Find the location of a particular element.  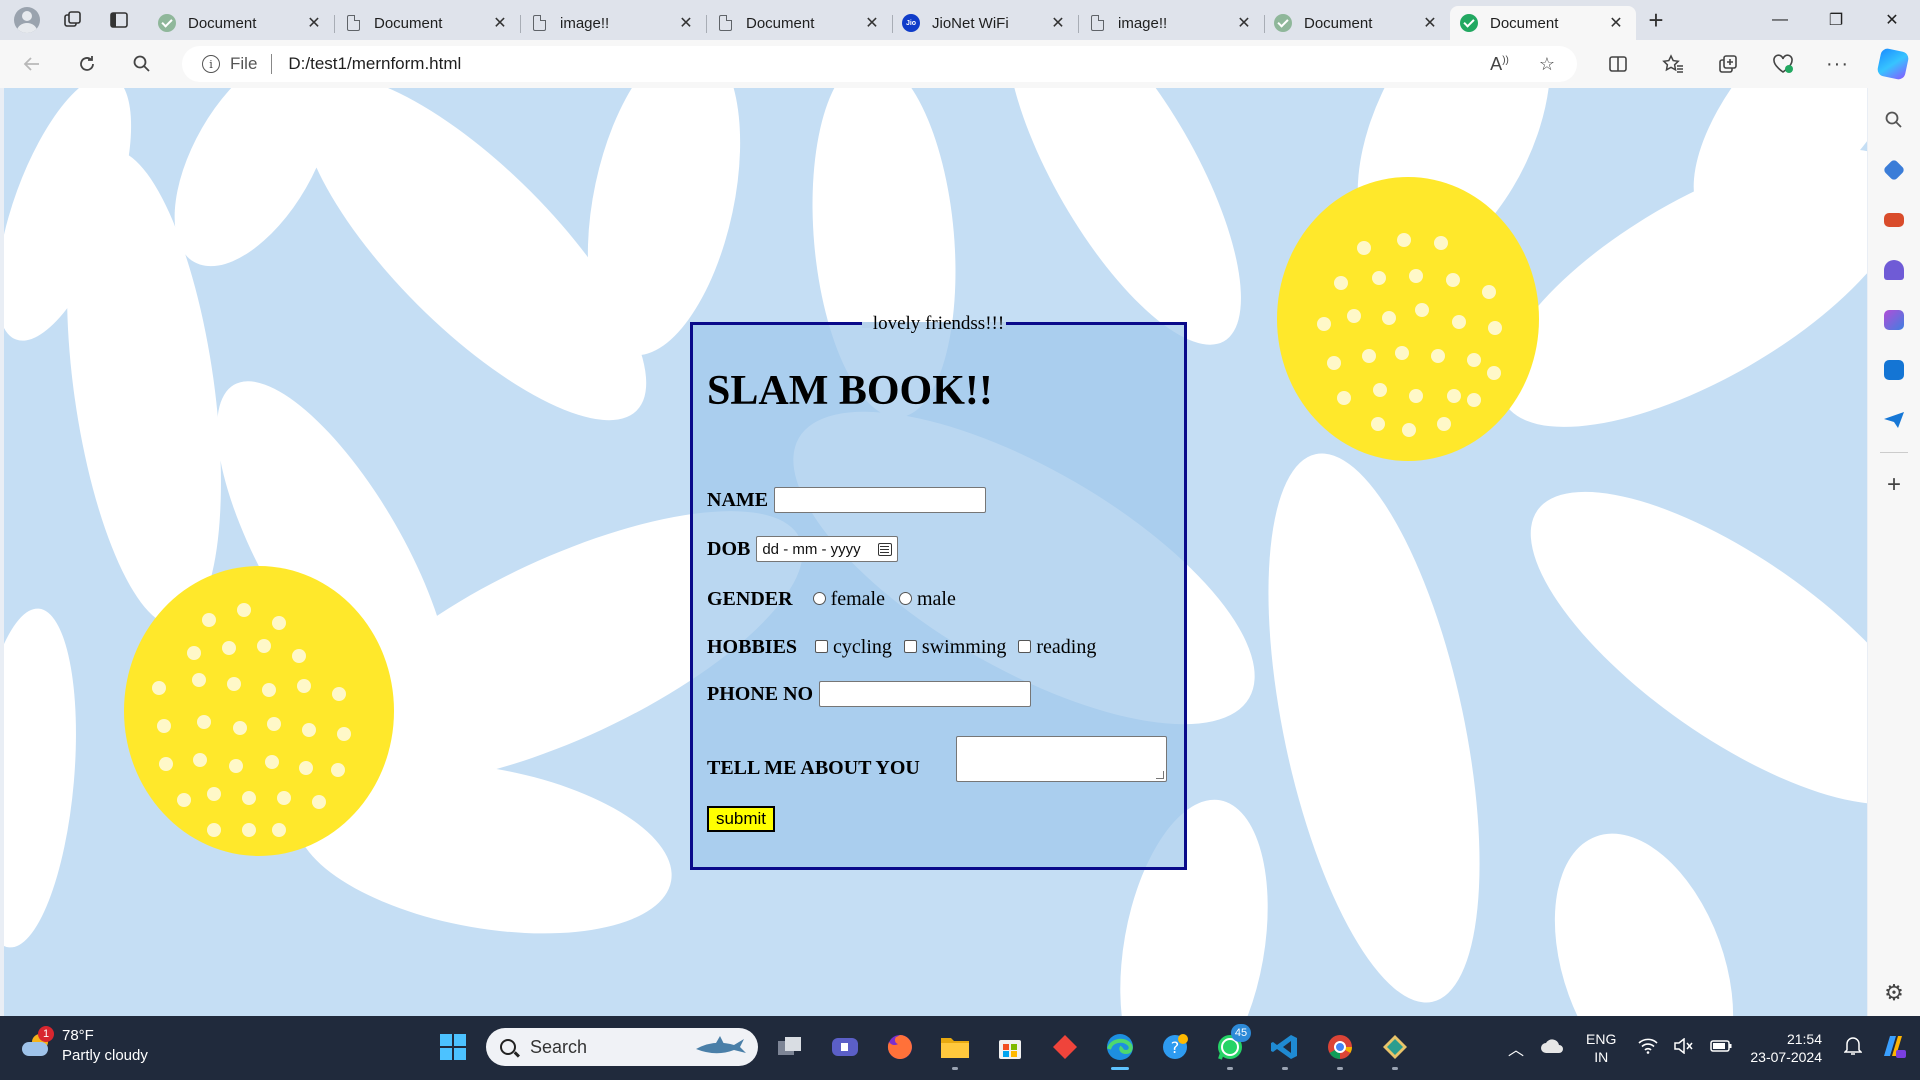

search-icon is located at coordinates (1893, 119).